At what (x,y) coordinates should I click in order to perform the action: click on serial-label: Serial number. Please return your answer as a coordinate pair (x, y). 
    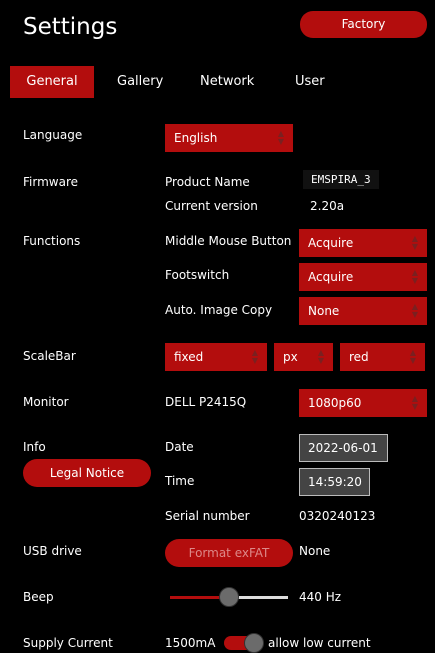
    Looking at the image, I should click on (207, 516).